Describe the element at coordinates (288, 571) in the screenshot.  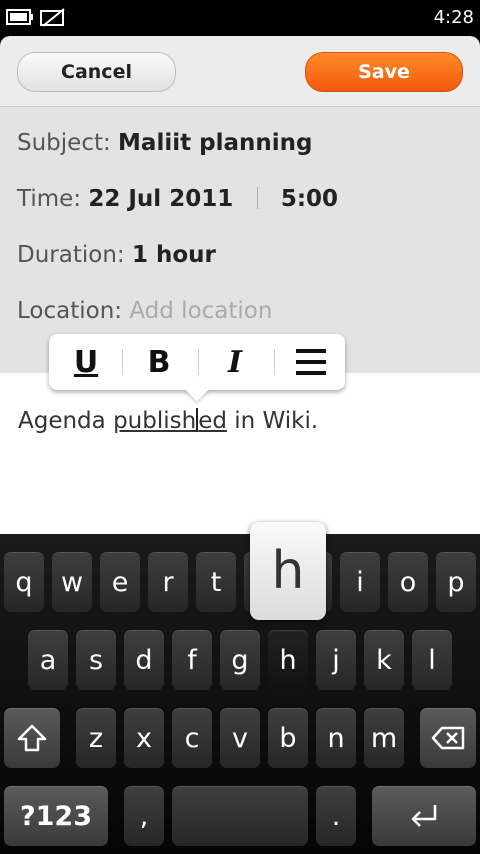
I see `key-preview-bubble: h` at that location.